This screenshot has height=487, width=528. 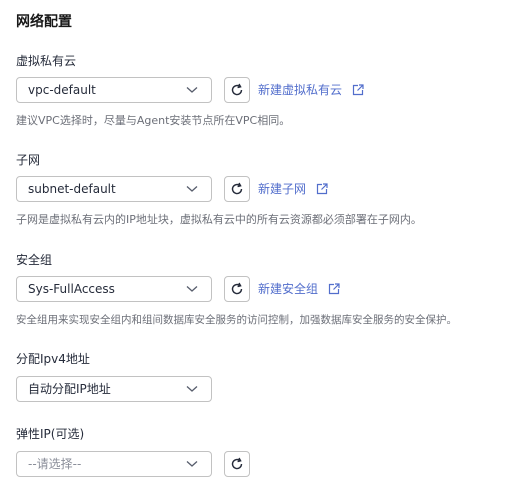 I want to click on create-security-group-link: 新建安全组, so click(x=299, y=289).